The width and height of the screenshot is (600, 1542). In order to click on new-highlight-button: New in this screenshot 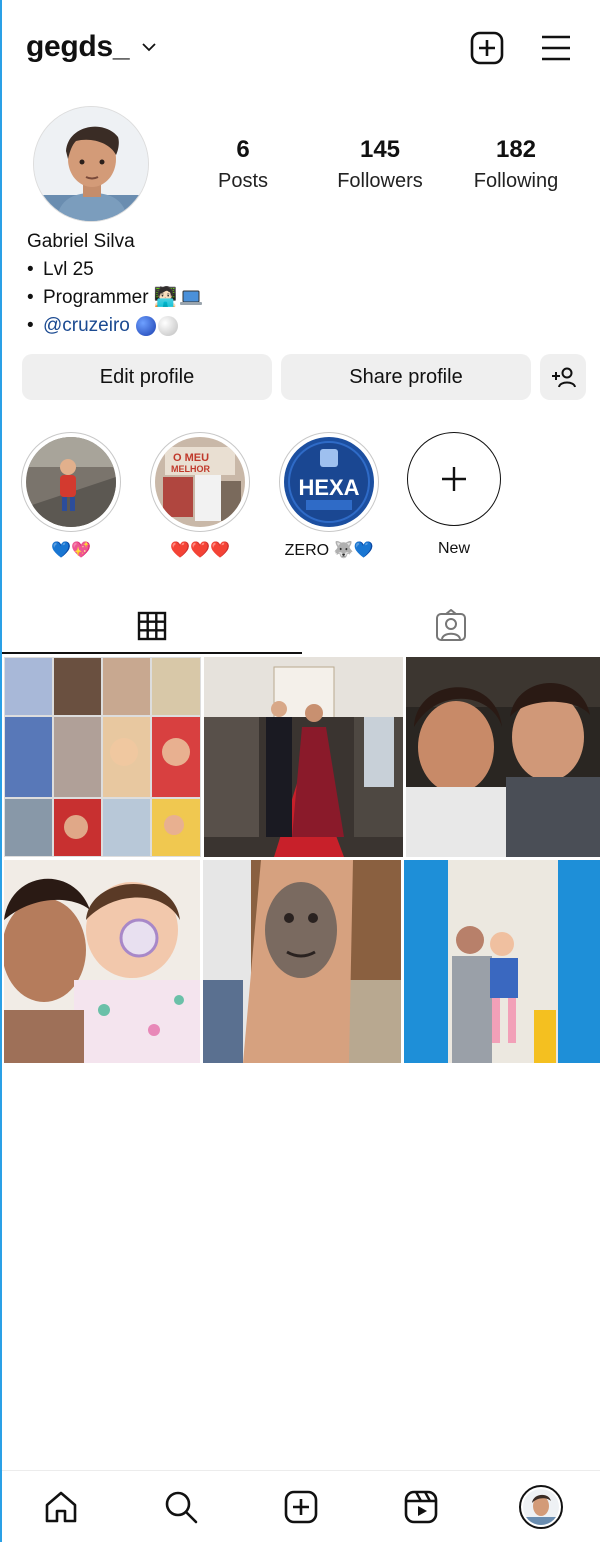, I will do `click(454, 495)`.